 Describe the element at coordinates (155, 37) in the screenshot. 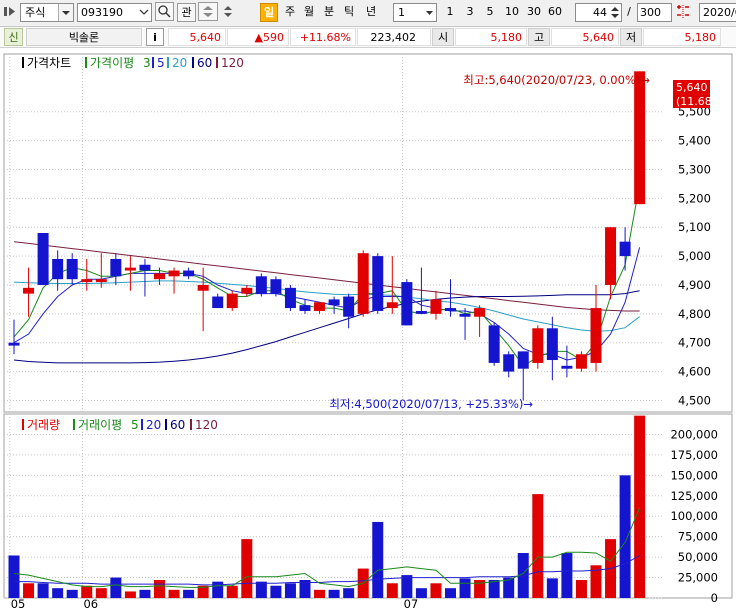

I see `info-button: i` at that location.